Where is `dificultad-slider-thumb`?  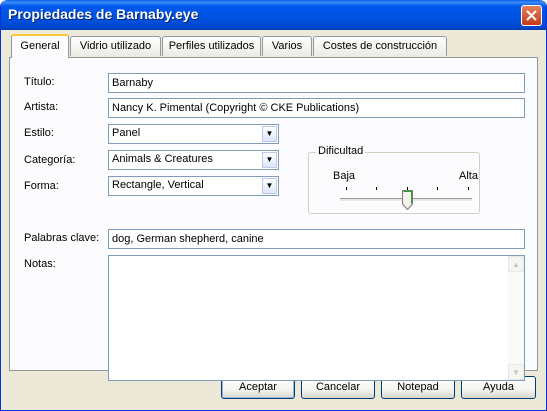 dificultad-slider-thumb is located at coordinates (407, 200).